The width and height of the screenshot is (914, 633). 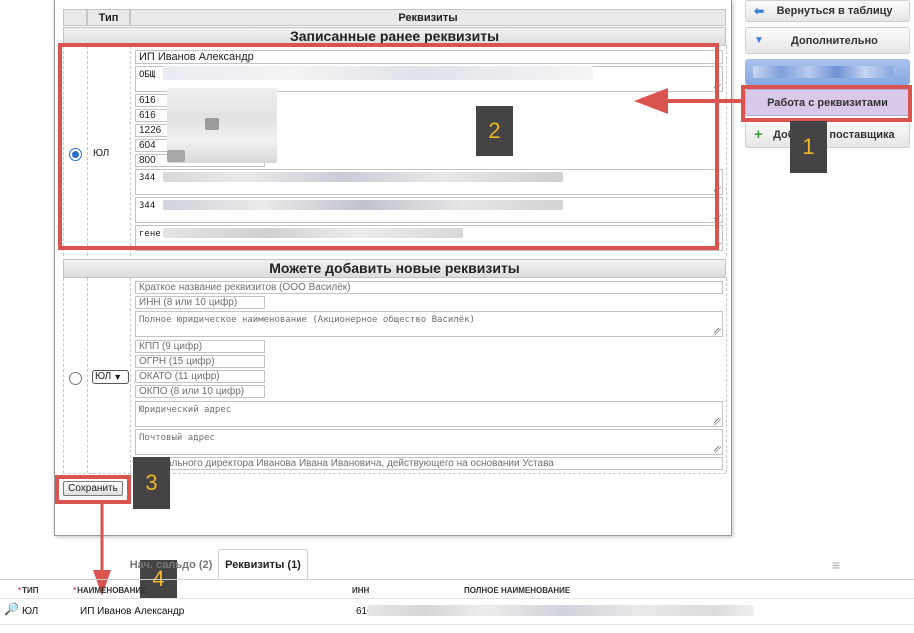 What do you see at coordinates (808, 147) in the screenshot?
I see `step-tag-1: 1` at bounding box center [808, 147].